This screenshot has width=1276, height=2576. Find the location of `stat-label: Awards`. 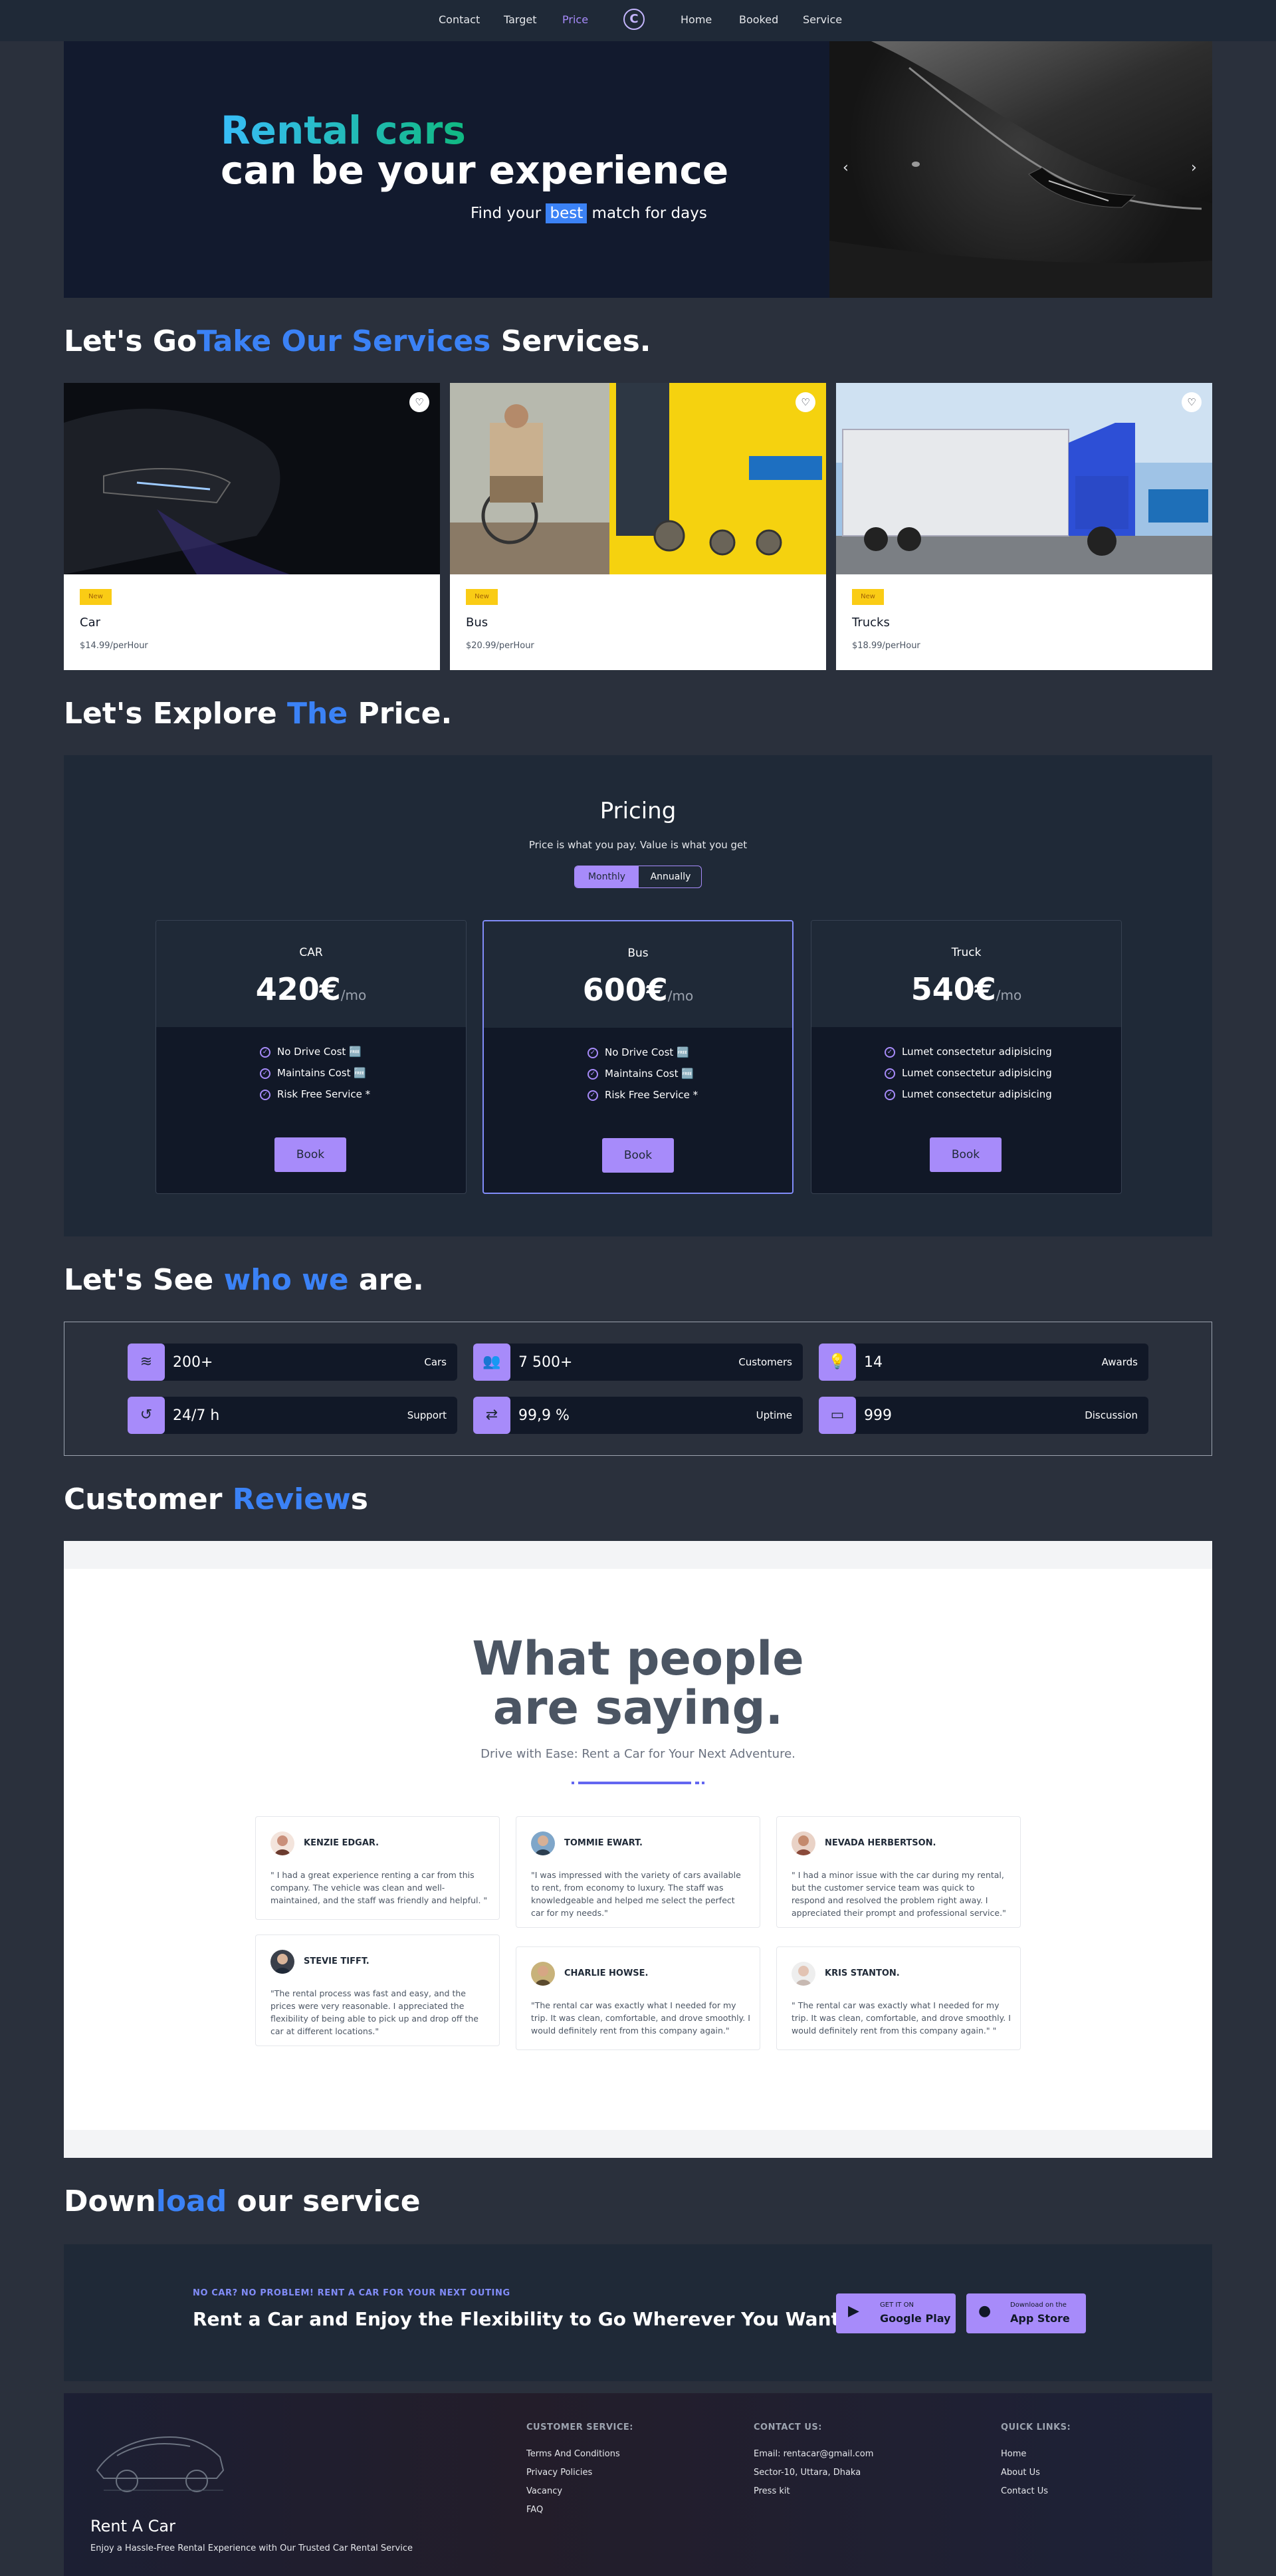

stat-label: Awards is located at coordinates (1119, 1362).